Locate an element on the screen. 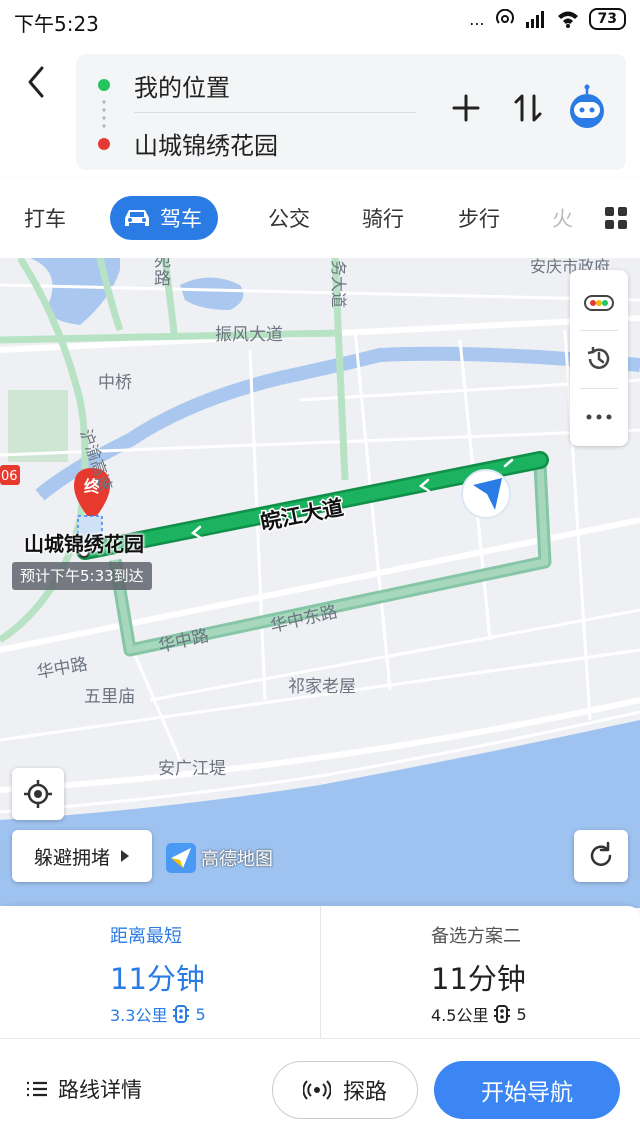 This screenshot has height=1138, width=640. avoid-congestion-button: 躲避拥堵 is located at coordinates (82, 856).